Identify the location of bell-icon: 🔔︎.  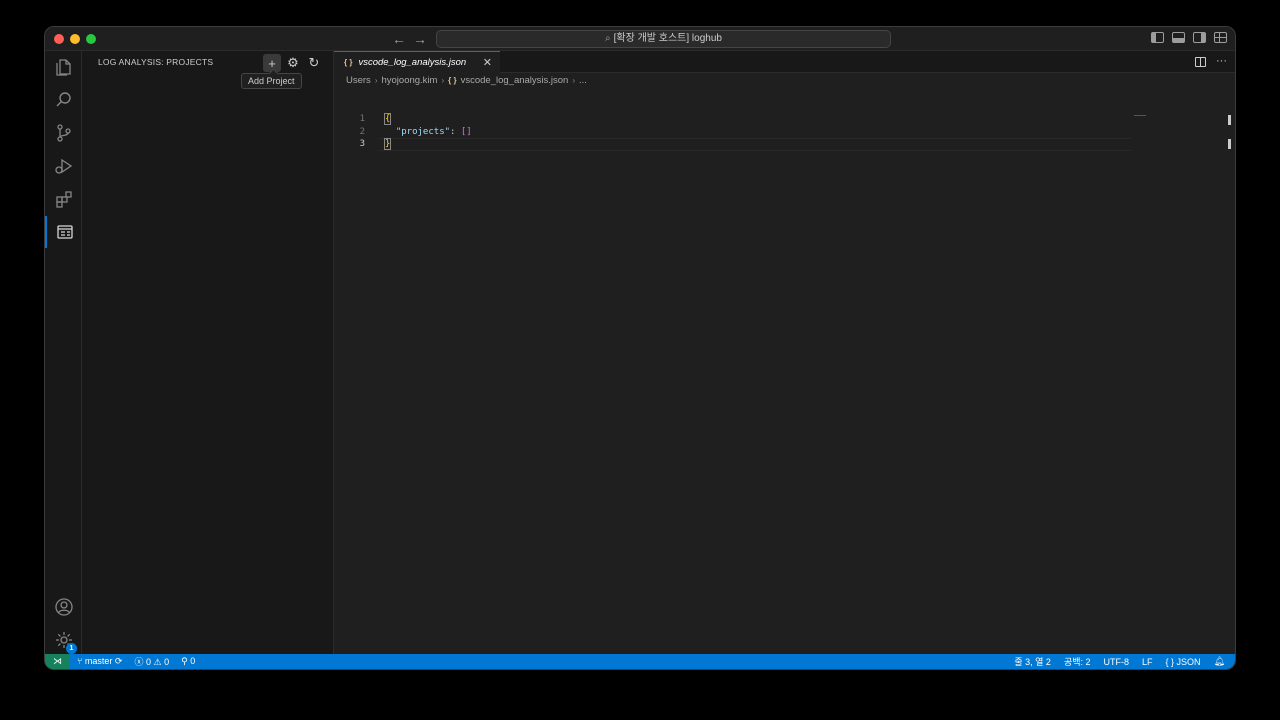
(1219, 661).